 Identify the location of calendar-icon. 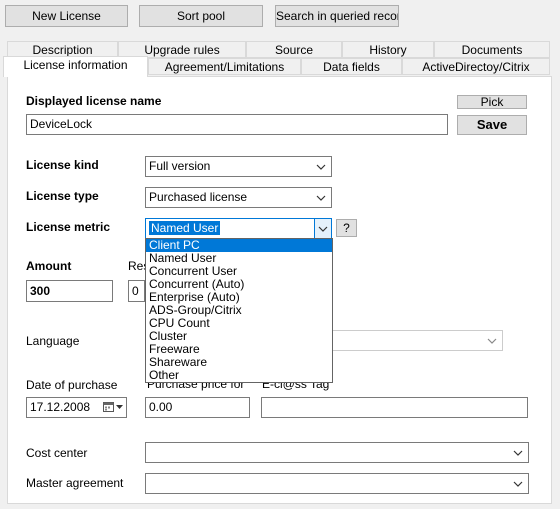
(113, 406).